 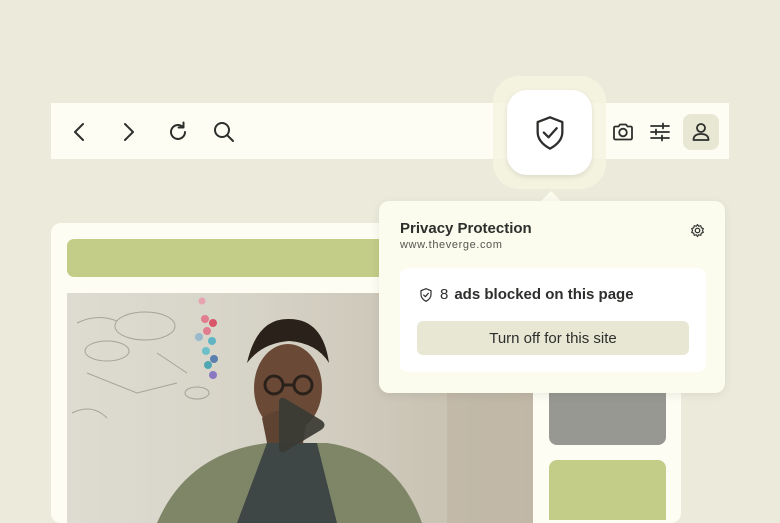 I want to click on screenshot-button, so click(x=623, y=132).